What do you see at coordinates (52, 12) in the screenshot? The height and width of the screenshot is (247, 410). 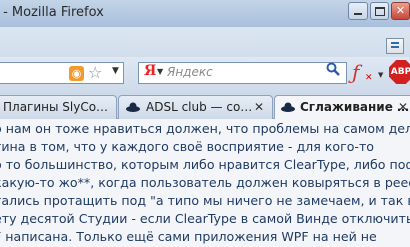 I see `window-title: o - Mozilla Firefox` at bounding box center [52, 12].